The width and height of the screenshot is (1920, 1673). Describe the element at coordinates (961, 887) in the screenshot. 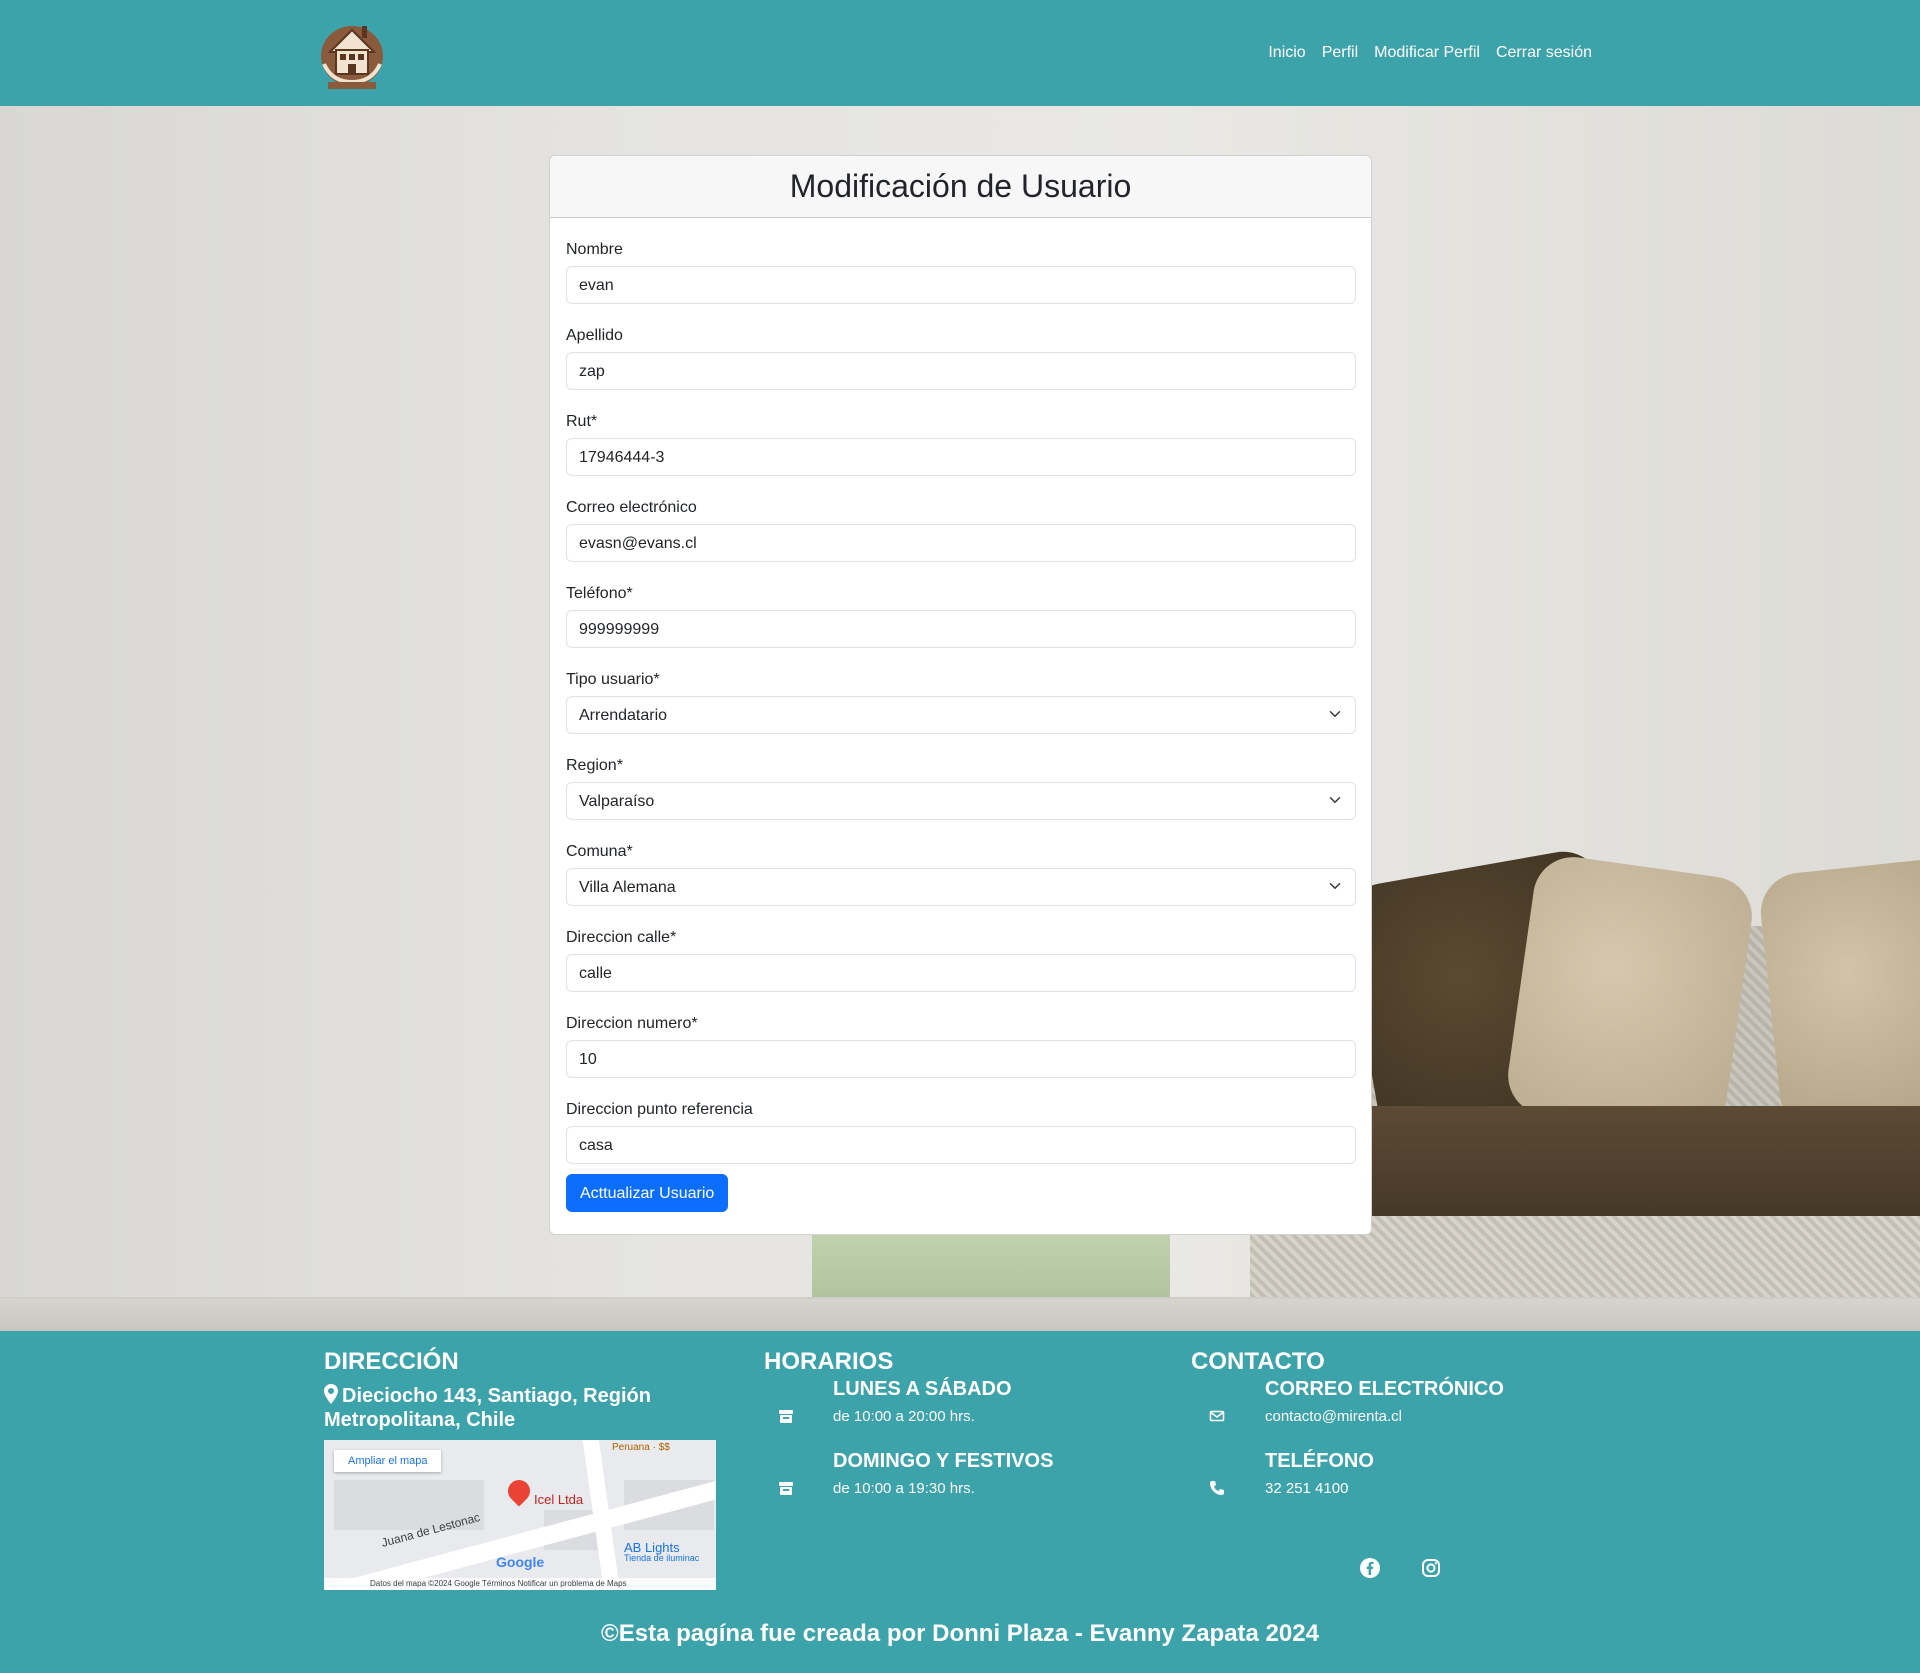

I see `comuna-select: Villa Alemana` at that location.